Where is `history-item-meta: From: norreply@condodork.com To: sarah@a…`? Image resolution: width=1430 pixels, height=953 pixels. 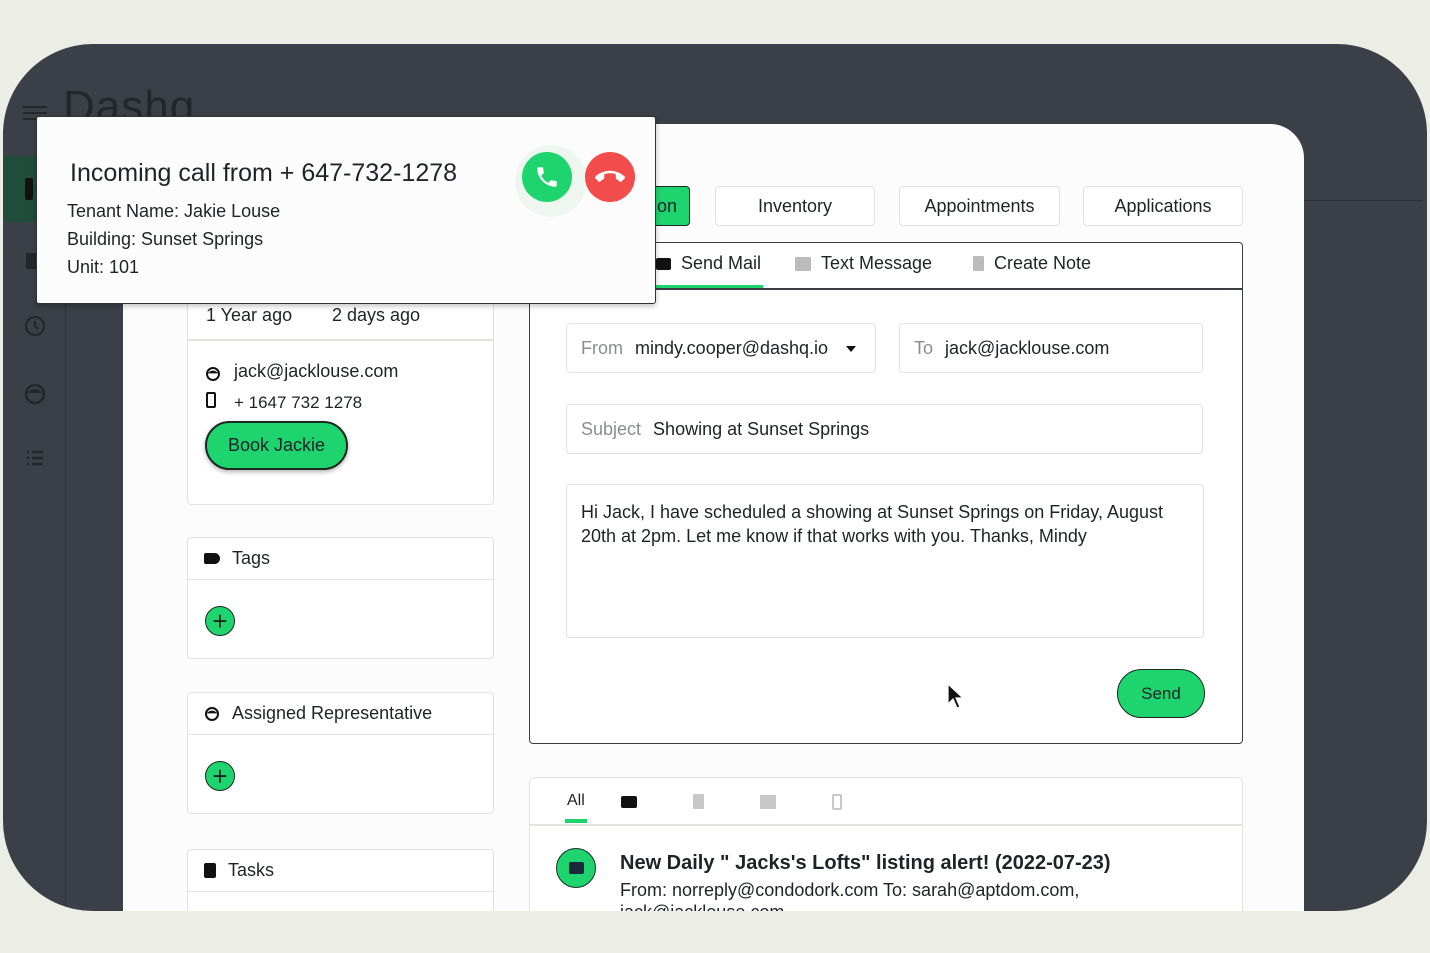 history-item-meta: From: norreply@condodork.com To: sarah@a… is located at coordinates (850, 890).